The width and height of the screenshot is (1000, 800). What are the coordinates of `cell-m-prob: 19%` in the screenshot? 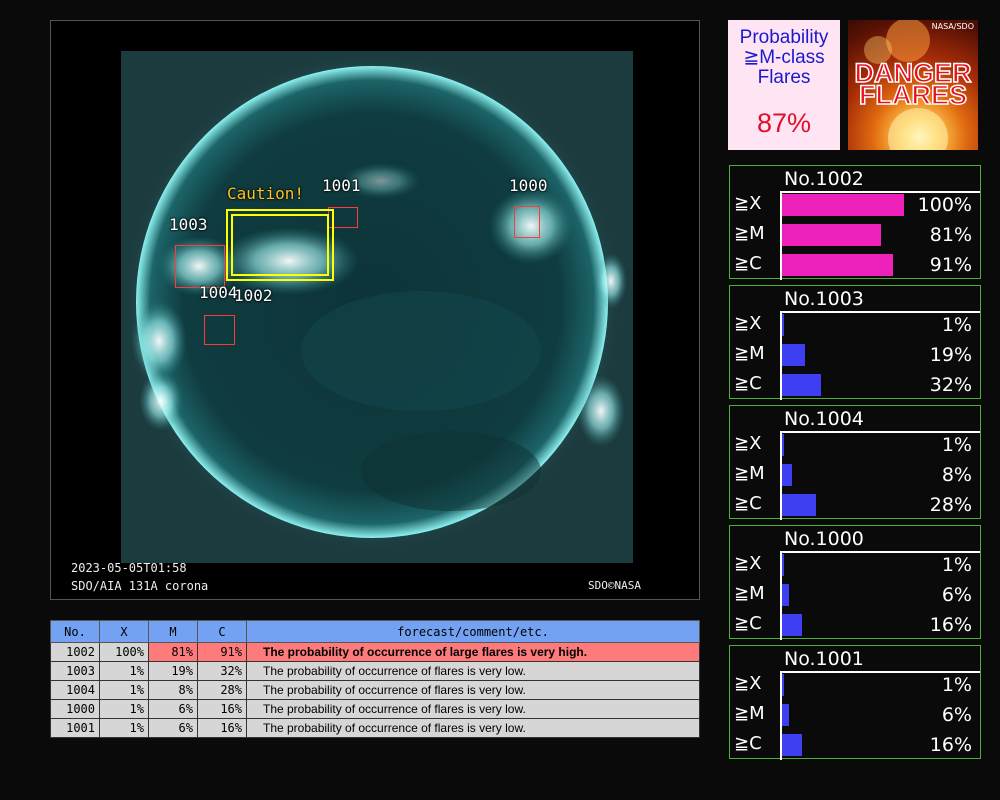 It's located at (173, 671).